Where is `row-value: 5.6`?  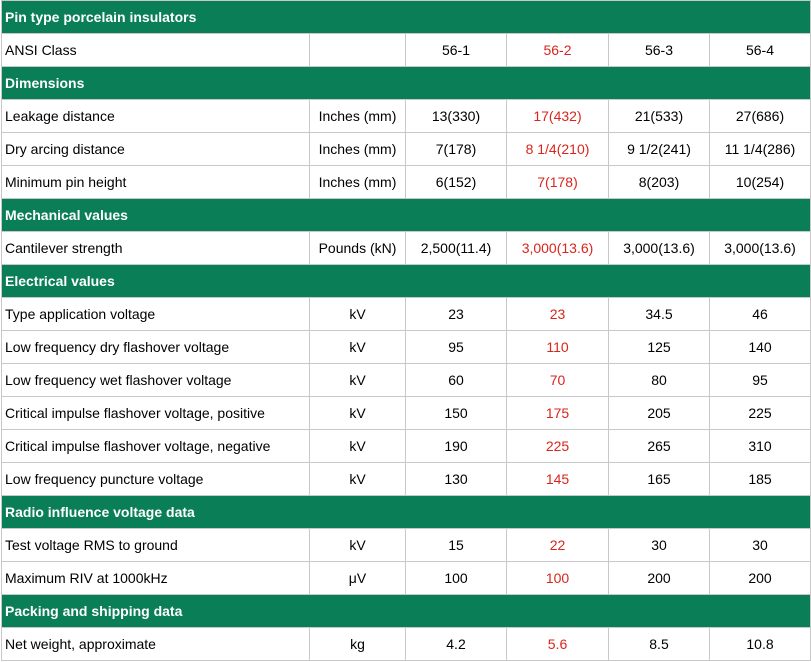
row-value: 5.6 is located at coordinates (557, 644).